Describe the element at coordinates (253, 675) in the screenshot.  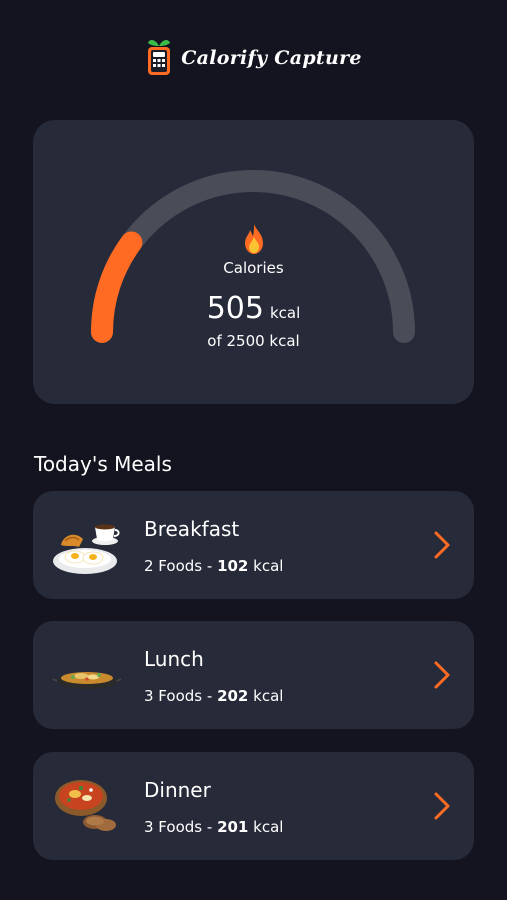
I see `meal-card-lunch: Lunch 3 Foods - 202 kcal` at that location.